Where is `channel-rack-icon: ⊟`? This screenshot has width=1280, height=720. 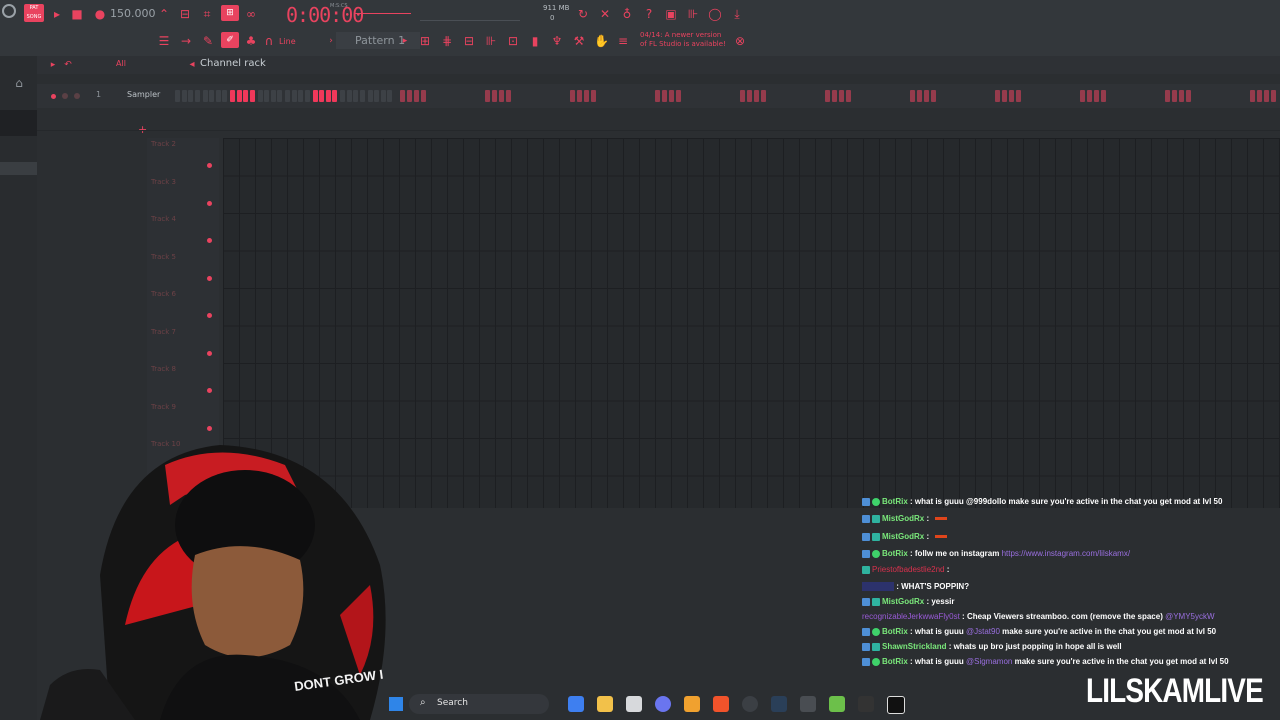
channel-rack-icon: ⊟ is located at coordinates (469, 41).